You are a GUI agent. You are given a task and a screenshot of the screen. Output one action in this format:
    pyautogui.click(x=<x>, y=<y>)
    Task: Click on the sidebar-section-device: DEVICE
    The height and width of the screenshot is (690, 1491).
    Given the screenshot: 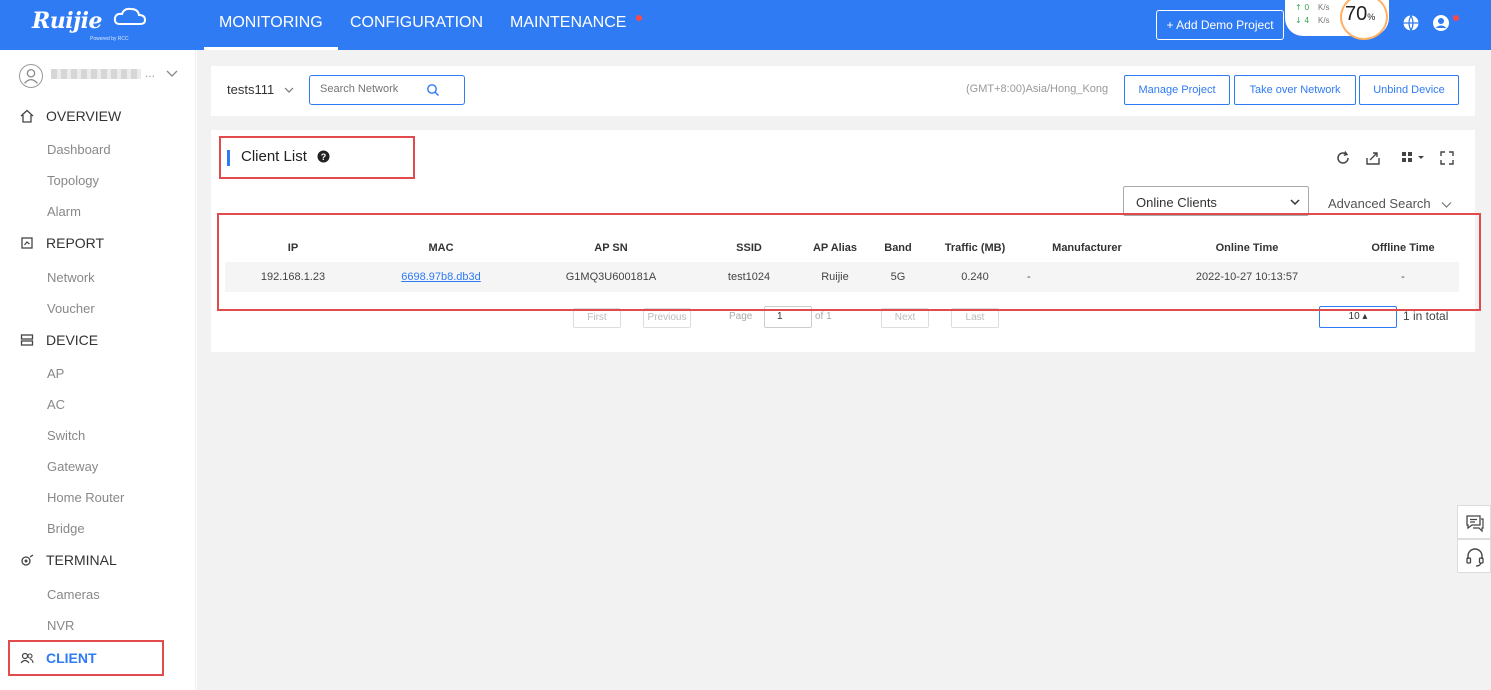 What is the action you would take?
    pyautogui.click(x=59, y=340)
    